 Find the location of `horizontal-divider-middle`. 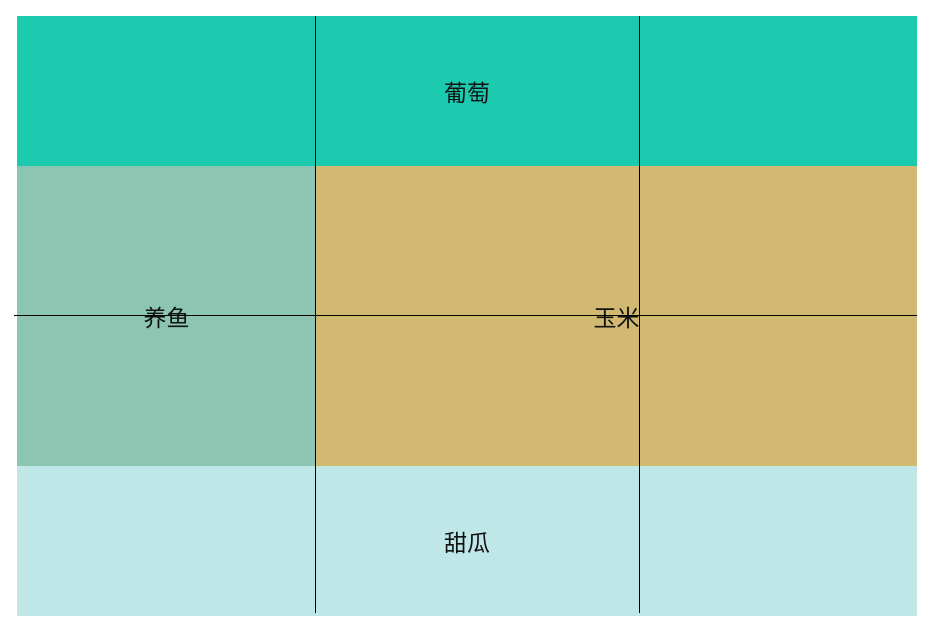

horizontal-divider-middle is located at coordinates (465, 315).